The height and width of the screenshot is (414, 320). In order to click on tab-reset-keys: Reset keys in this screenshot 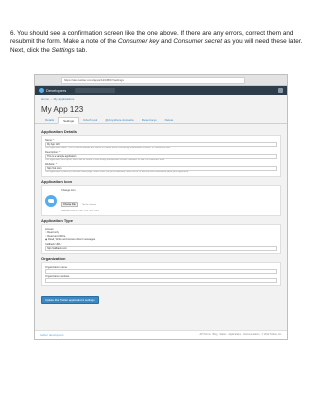, I will do `click(149, 120)`.